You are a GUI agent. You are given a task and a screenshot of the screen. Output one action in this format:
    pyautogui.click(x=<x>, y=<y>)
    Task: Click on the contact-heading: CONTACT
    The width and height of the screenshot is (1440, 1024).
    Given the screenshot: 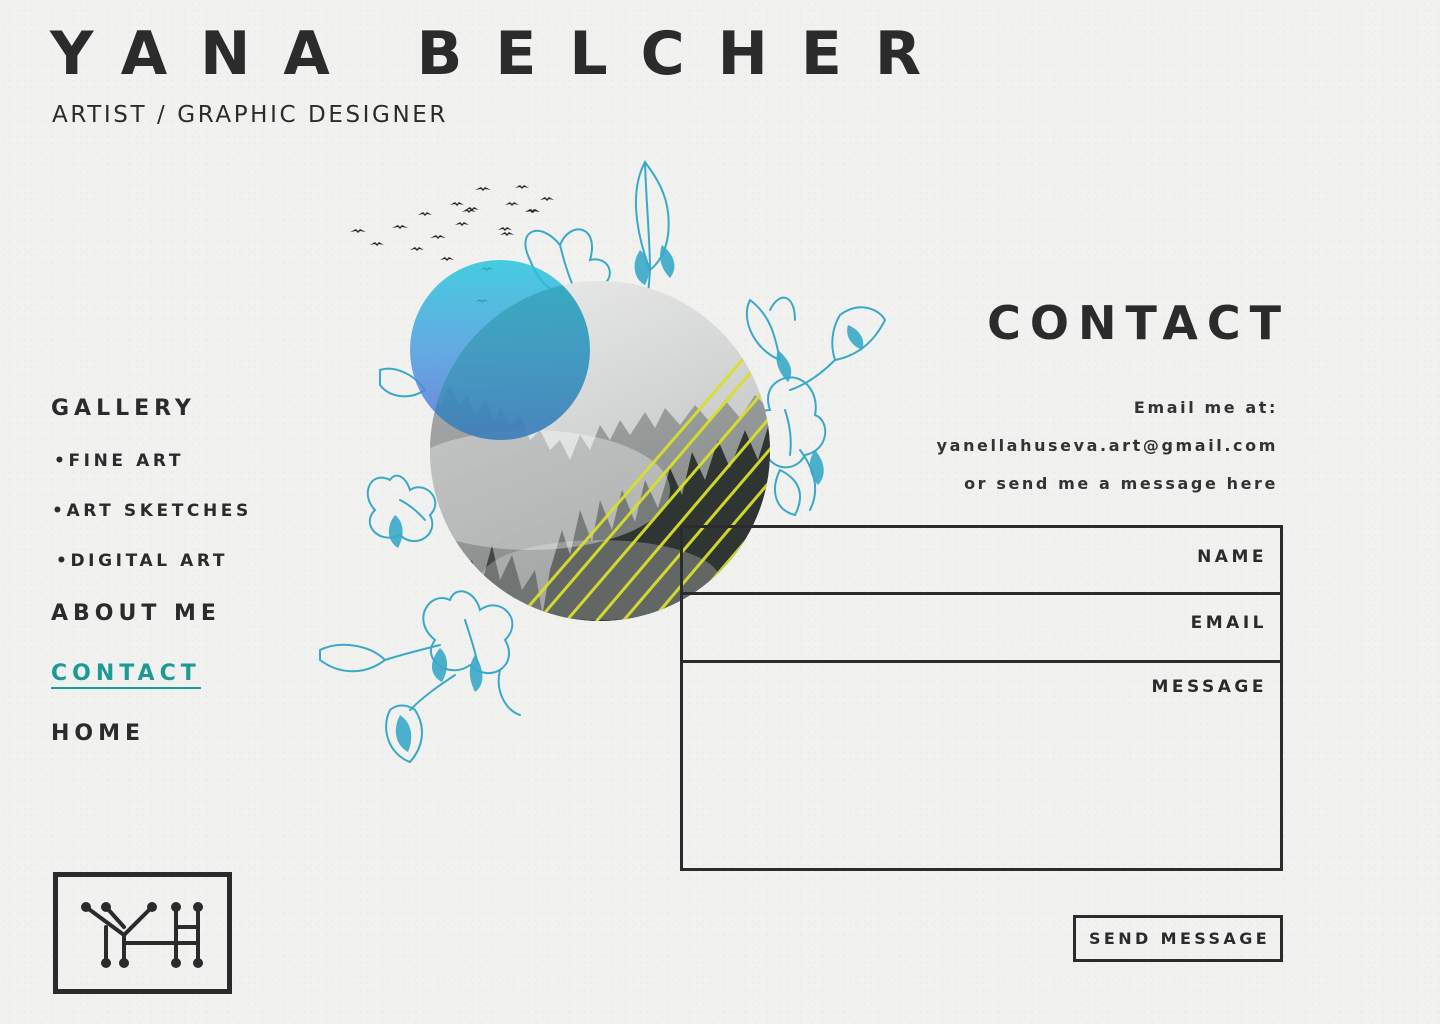 What is the action you would take?
    pyautogui.click(x=1138, y=323)
    